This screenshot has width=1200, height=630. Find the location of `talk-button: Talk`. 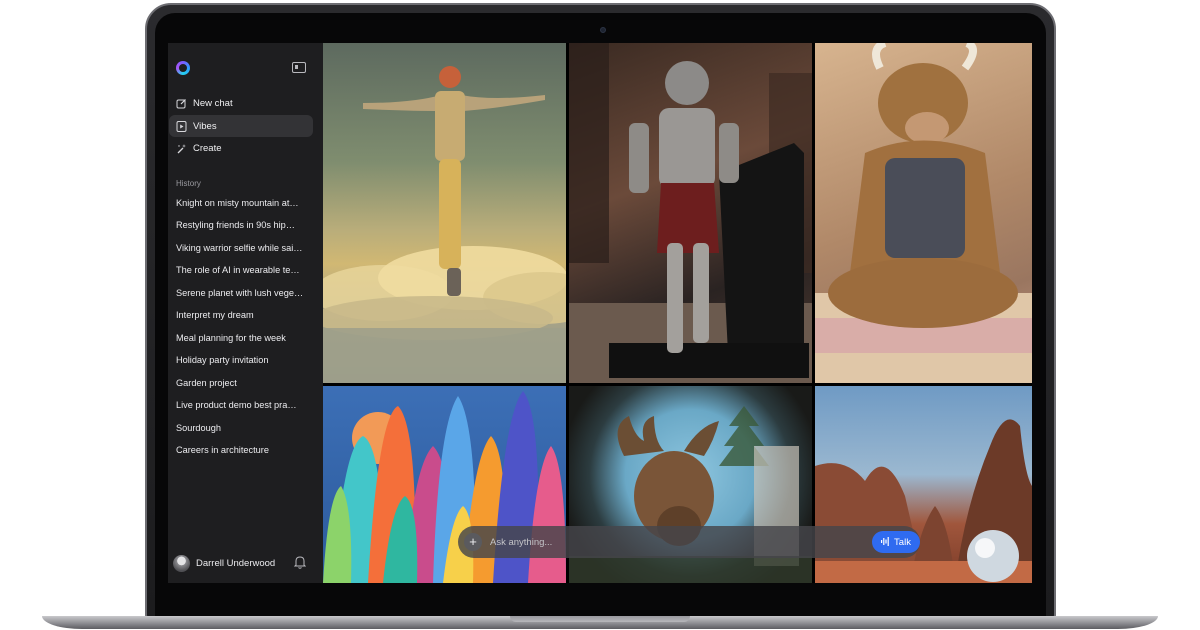

talk-button: Talk is located at coordinates (896, 542).